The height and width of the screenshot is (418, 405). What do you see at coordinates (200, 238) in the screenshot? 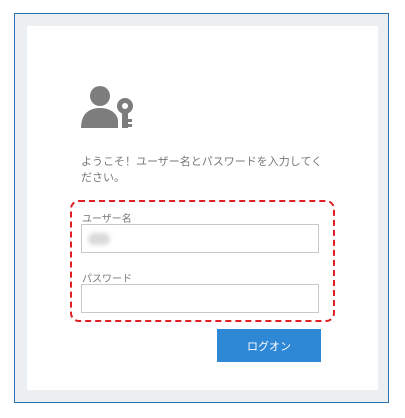
I see `username-field` at bounding box center [200, 238].